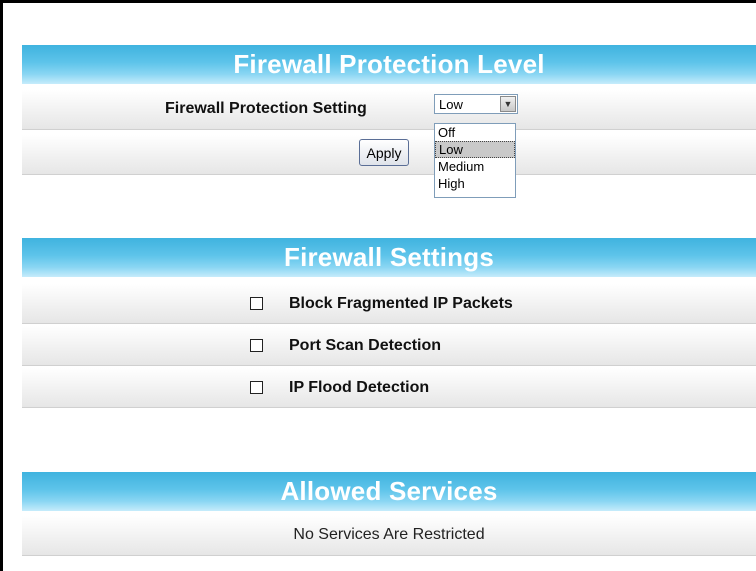  I want to click on protection-level-title: Firewall Protection Level, so click(389, 64).